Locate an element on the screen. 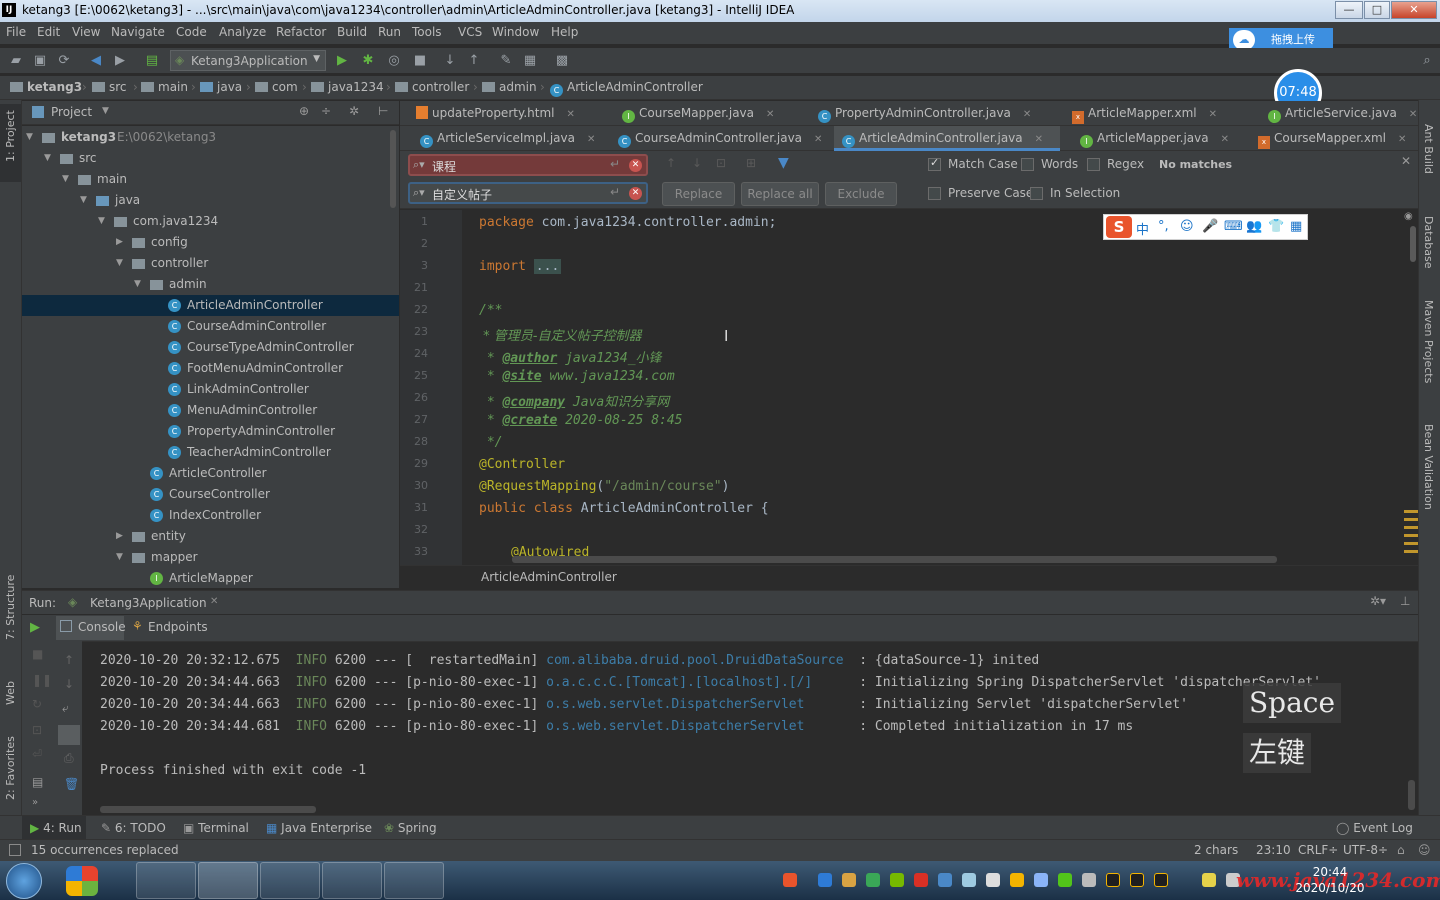  tab-updateproperty-html: updateProperty.html ✕ is located at coordinates (505, 113).